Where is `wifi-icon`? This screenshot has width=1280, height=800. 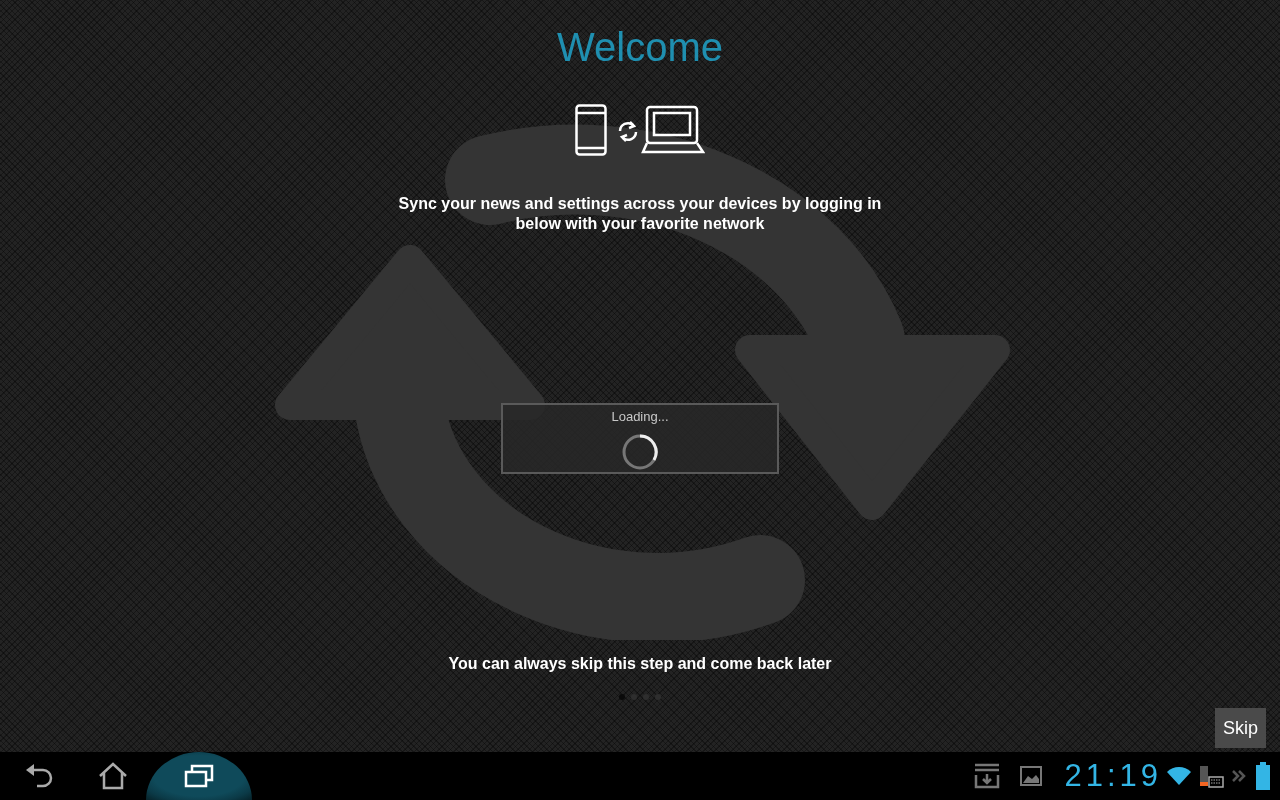
wifi-icon is located at coordinates (1179, 776).